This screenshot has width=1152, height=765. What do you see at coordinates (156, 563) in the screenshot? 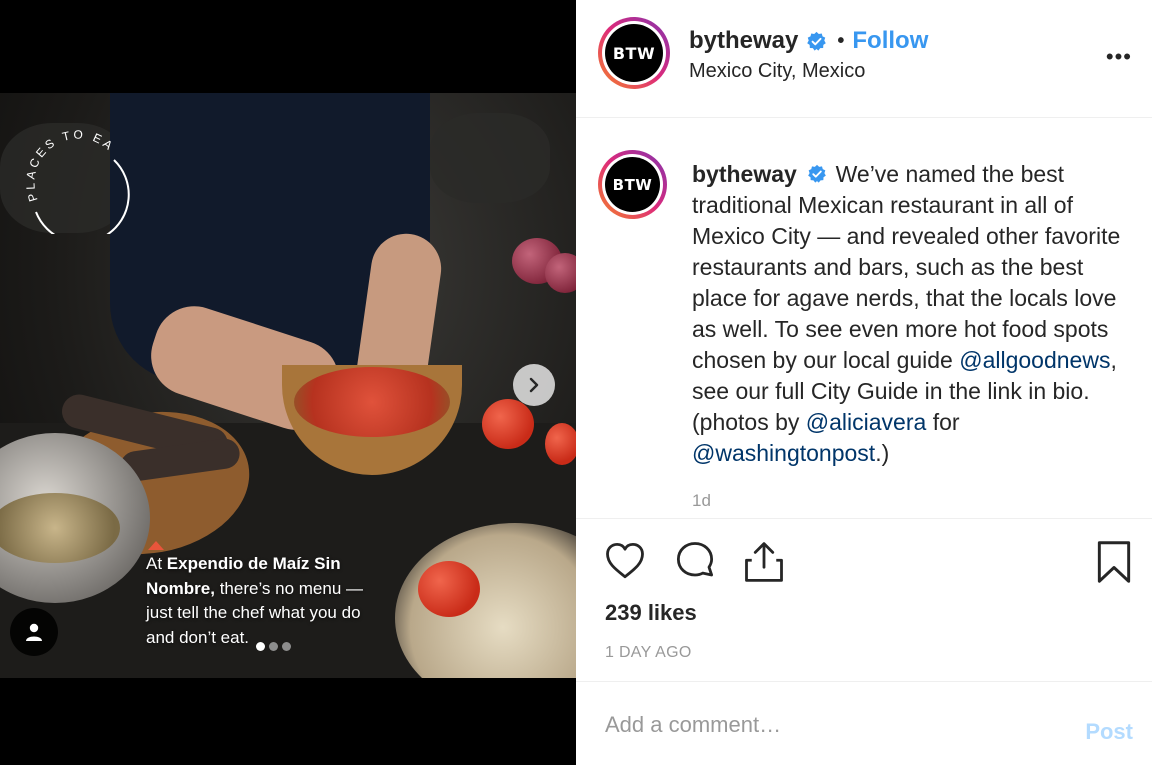
I see `caption-prefix: At` at bounding box center [156, 563].